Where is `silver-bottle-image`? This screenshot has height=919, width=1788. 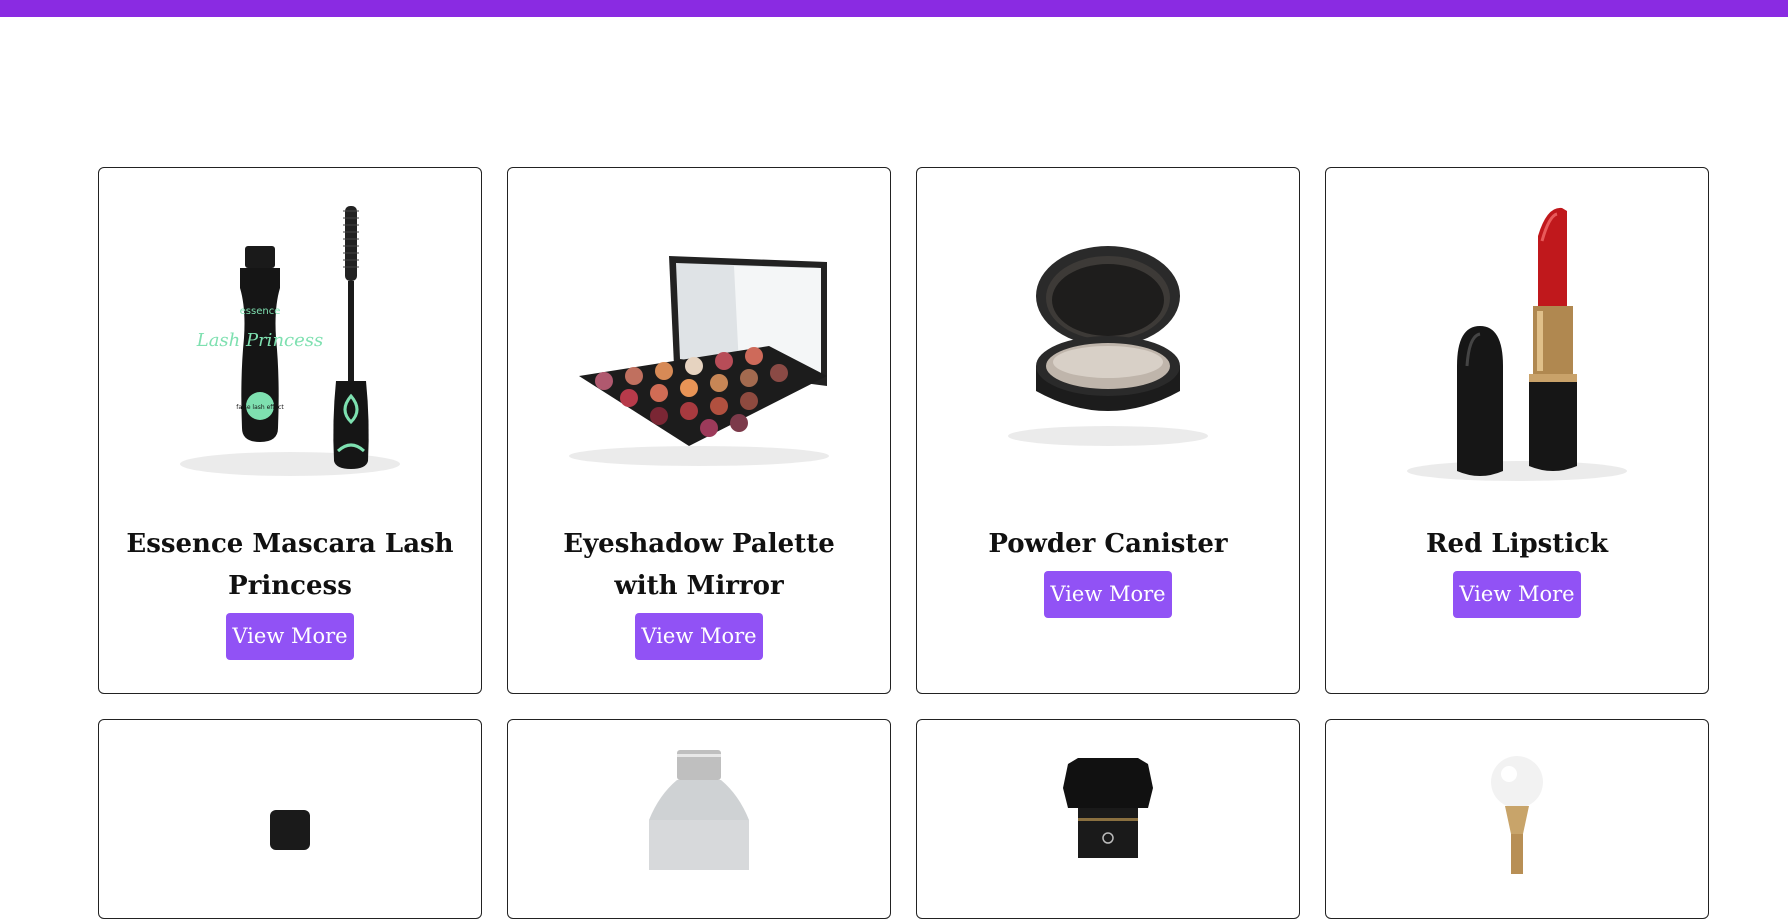 silver-bottle-image is located at coordinates (699, 819).